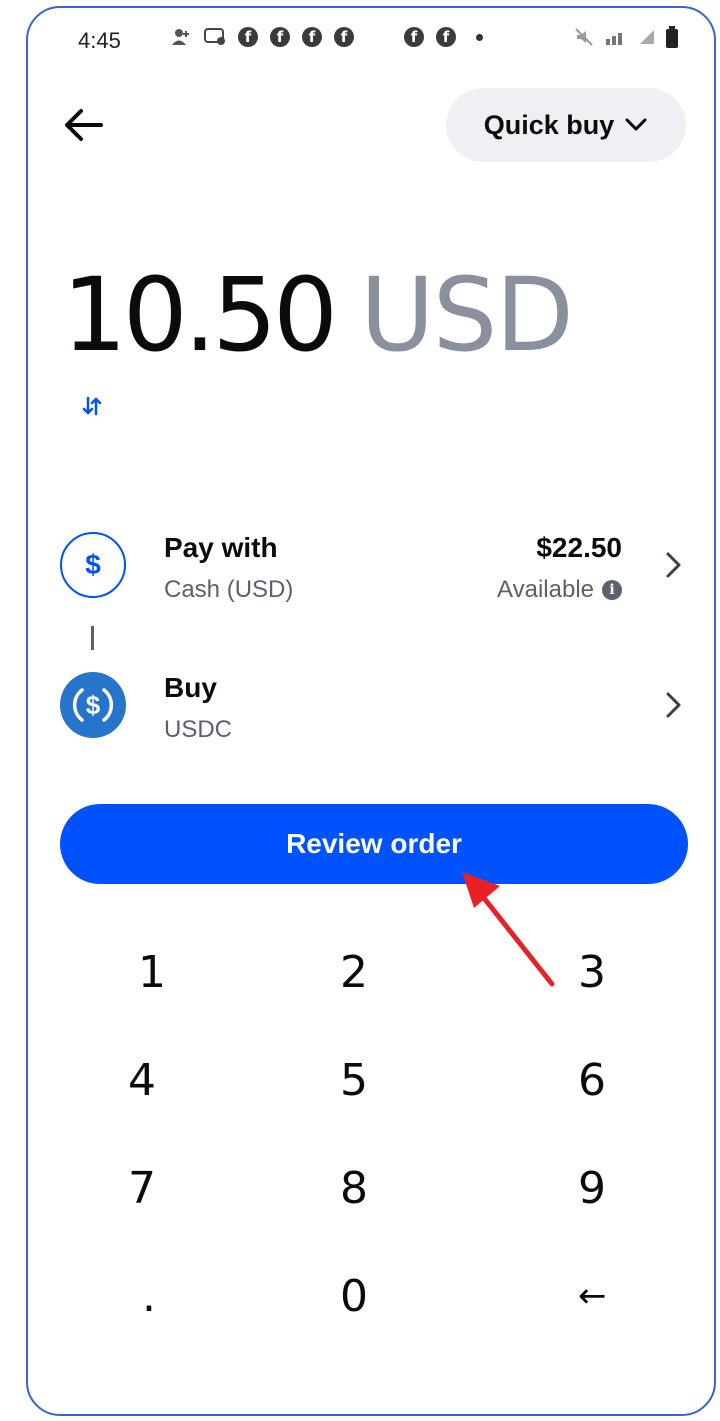 This screenshot has height=1421, width=720. I want to click on key-2: 2, so click(354, 972).